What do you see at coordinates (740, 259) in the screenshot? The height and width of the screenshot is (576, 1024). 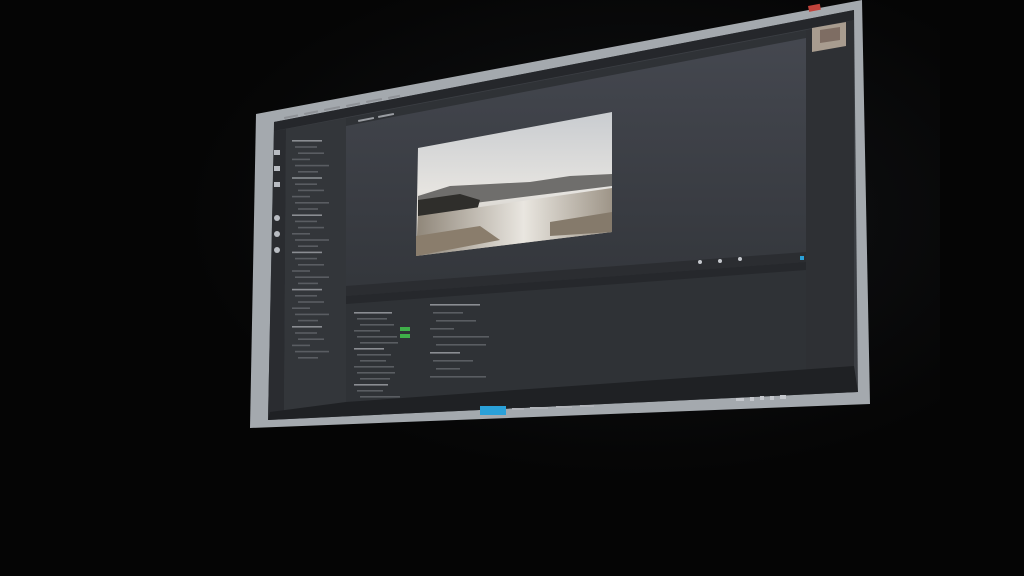 I see `fullscreen-icon` at bounding box center [740, 259].